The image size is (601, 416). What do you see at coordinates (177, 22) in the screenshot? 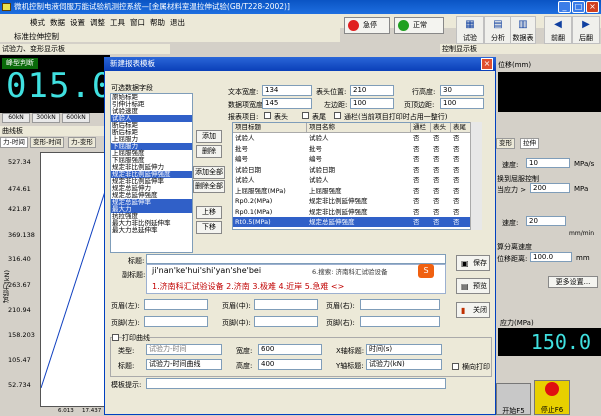
I see `menu-exit: 退出` at bounding box center [177, 22].